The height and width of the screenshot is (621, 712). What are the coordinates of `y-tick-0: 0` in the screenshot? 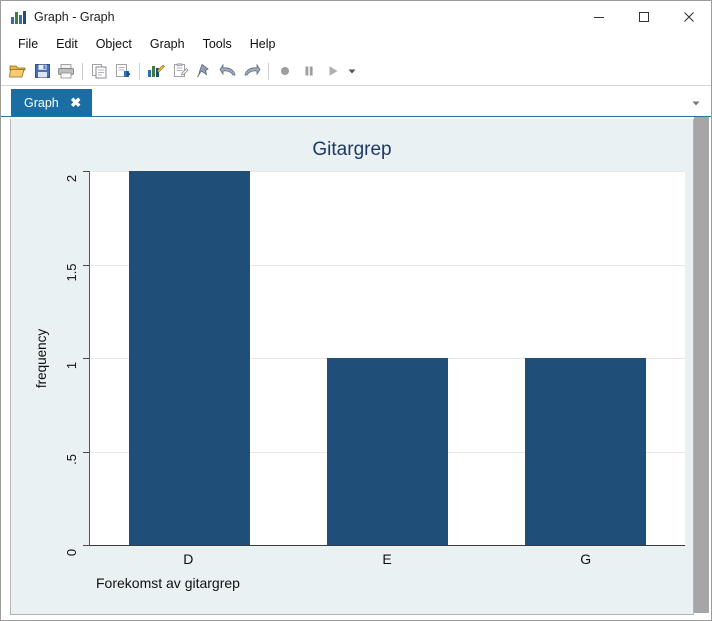 It's located at (71, 552).